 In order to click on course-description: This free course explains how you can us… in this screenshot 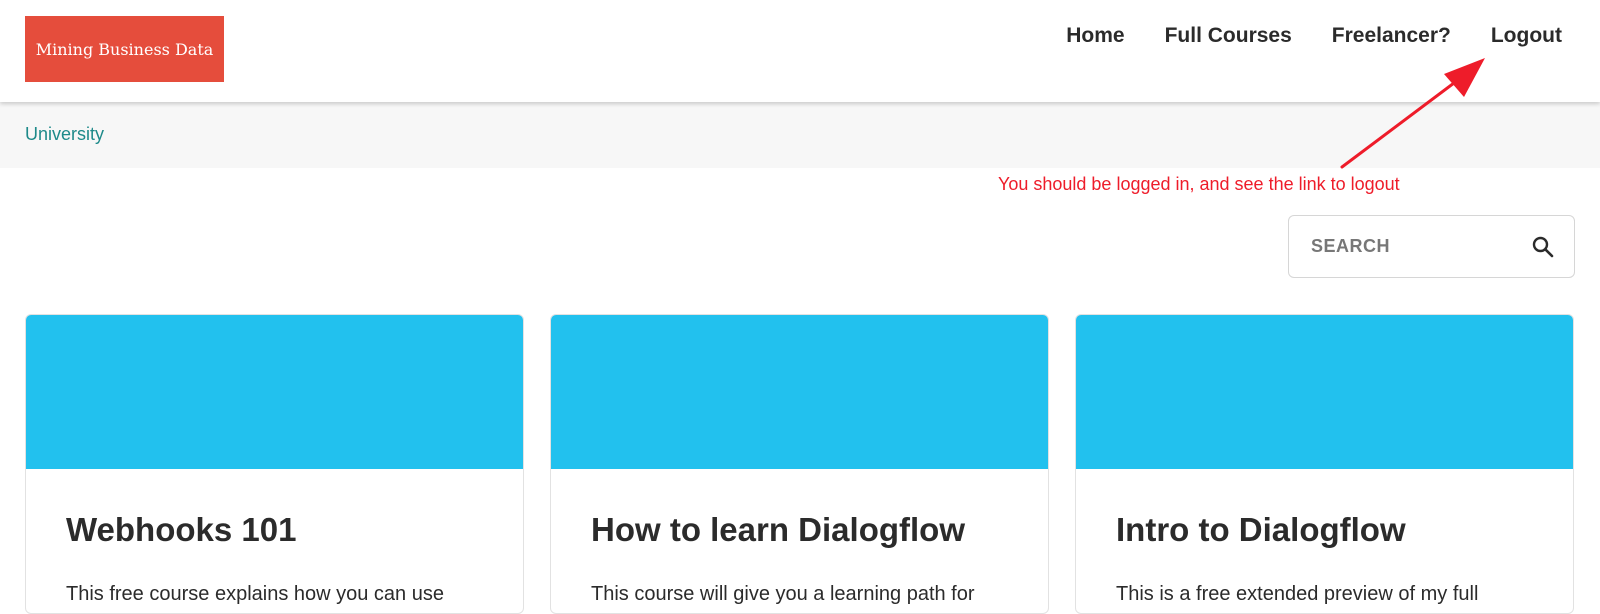, I will do `click(255, 594)`.